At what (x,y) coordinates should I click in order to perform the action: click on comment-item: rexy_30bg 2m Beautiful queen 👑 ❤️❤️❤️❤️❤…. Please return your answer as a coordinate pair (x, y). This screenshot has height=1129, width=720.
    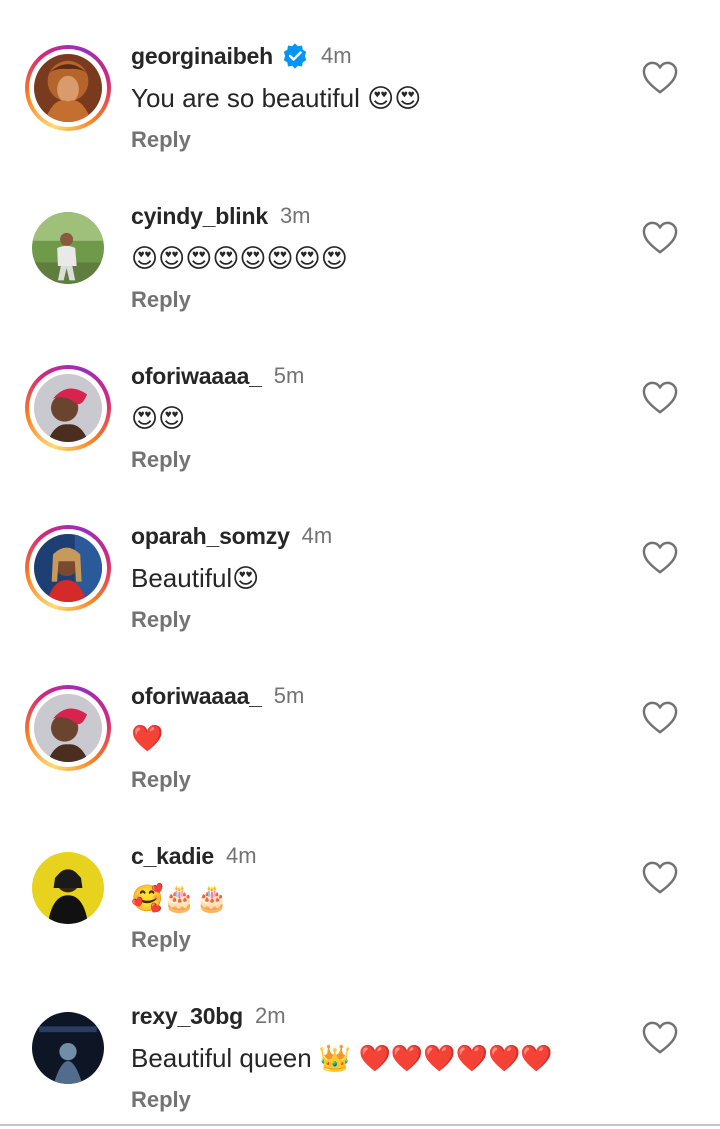
    Looking at the image, I should click on (360, 1040).